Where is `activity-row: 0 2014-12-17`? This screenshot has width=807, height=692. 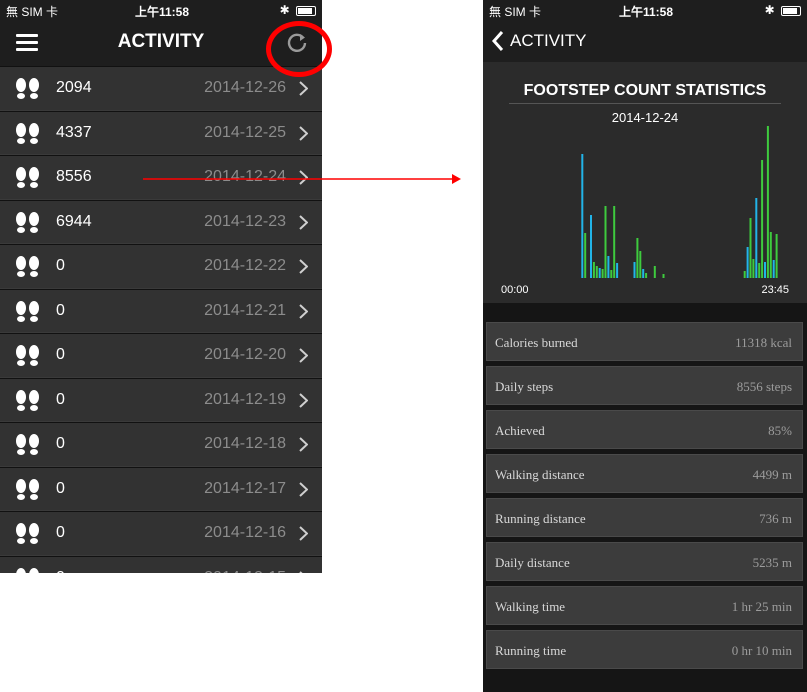
activity-row: 0 2014-12-17 is located at coordinates (161, 488).